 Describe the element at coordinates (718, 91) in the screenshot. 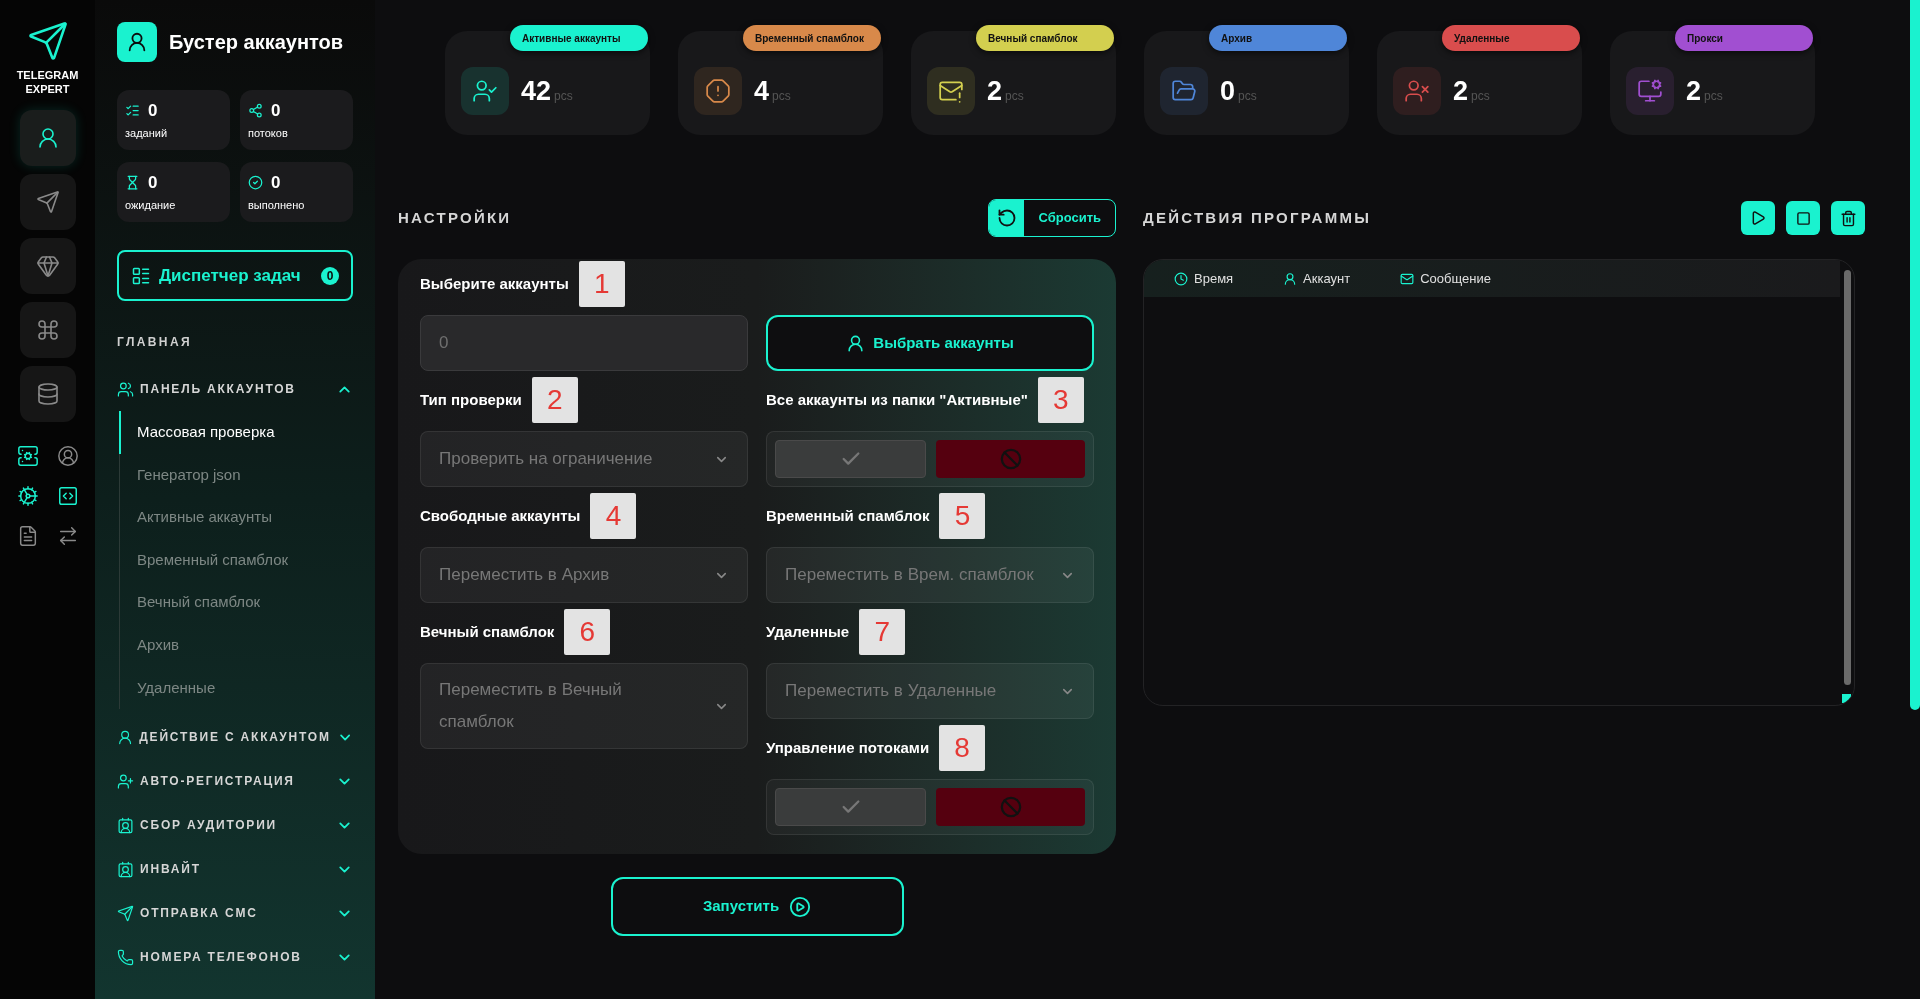

I see `alert-icon` at that location.